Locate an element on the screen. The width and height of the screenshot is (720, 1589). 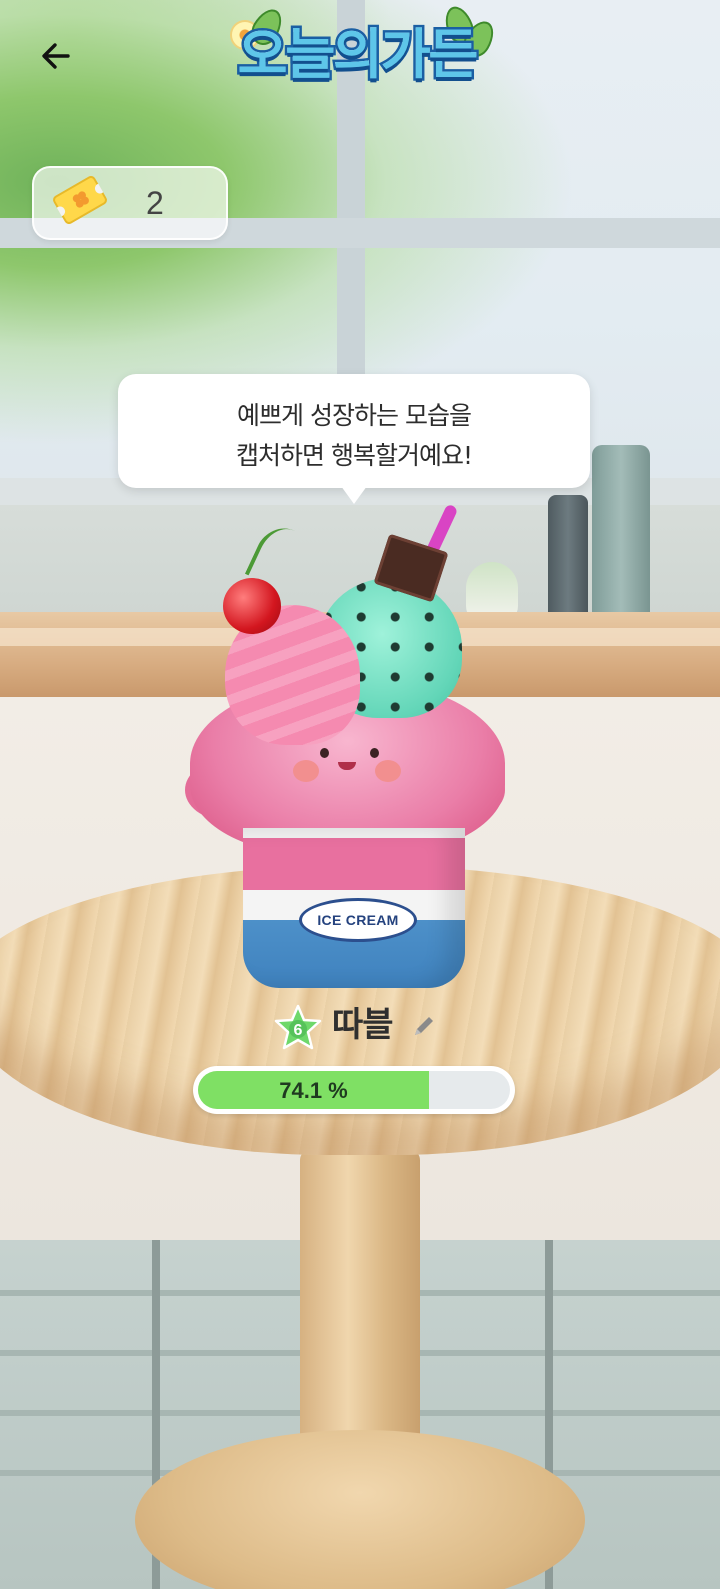
speech-bubble-tail is located at coordinates (354, 495).